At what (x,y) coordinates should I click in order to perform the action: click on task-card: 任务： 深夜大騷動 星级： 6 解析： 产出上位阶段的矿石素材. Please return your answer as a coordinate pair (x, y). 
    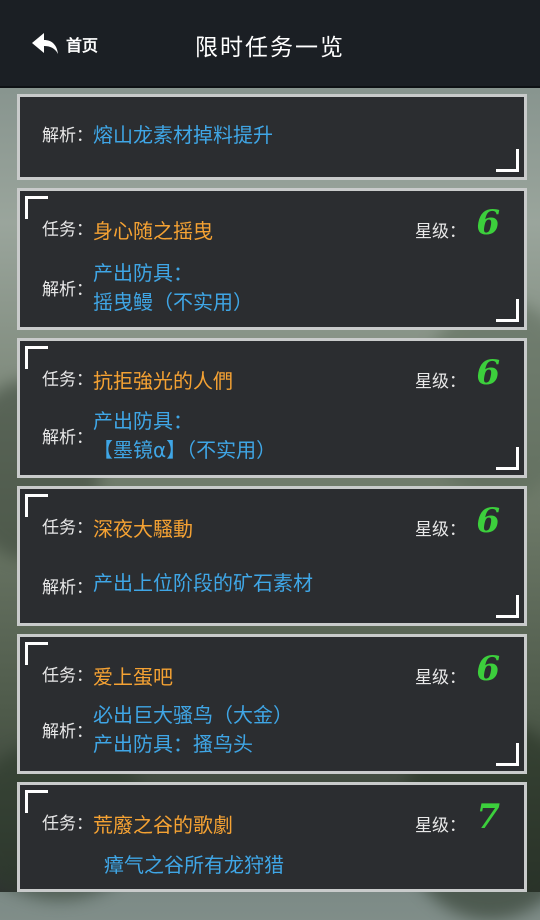
    Looking at the image, I should click on (272, 556).